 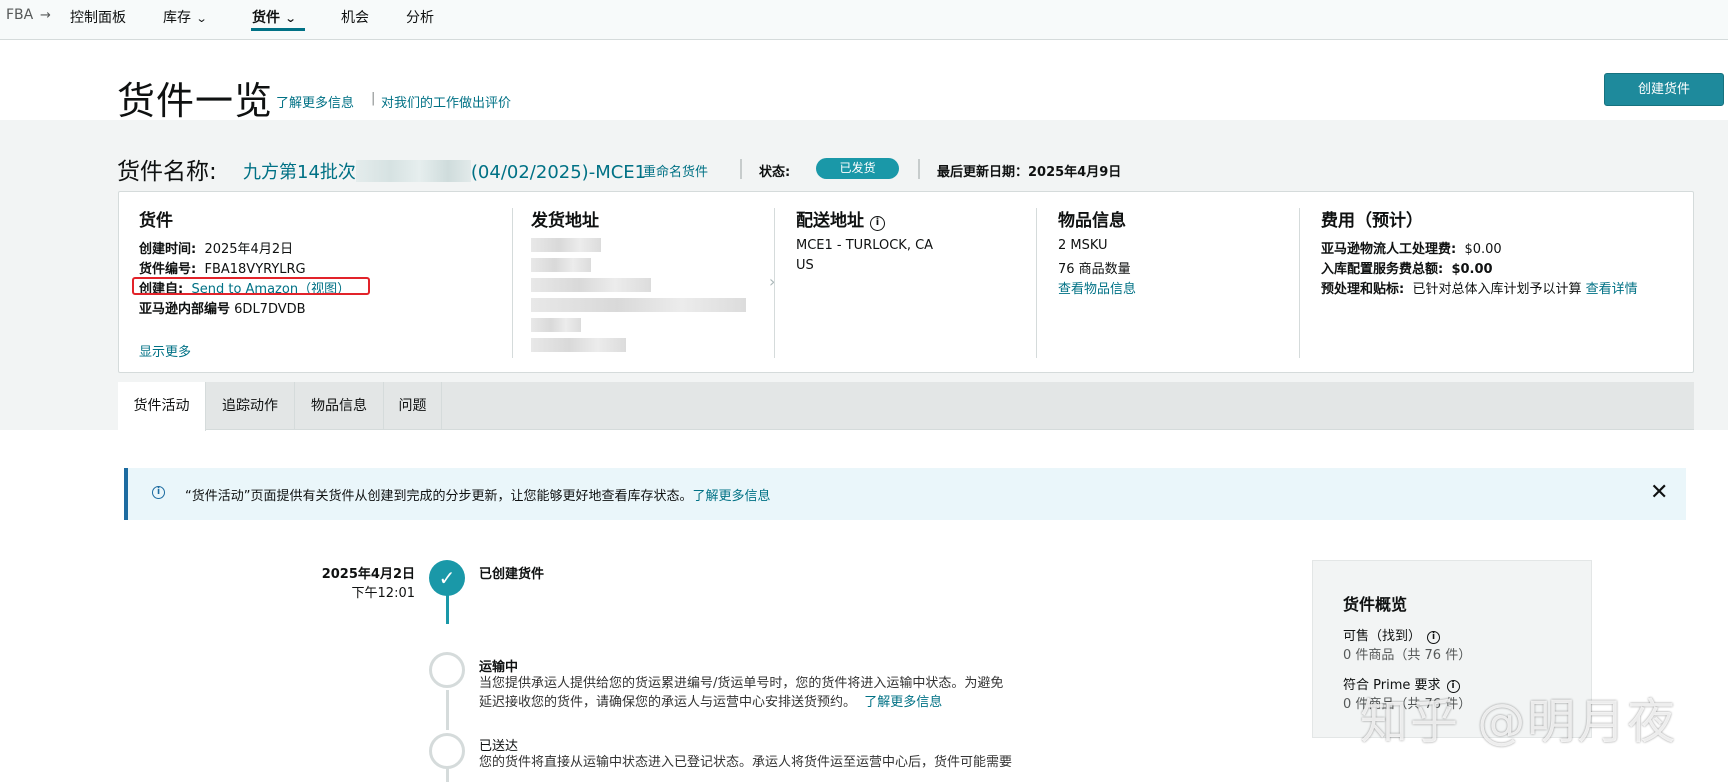 I want to click on nav-shipments: 货件 ⌄, so click(x=274, y=17).